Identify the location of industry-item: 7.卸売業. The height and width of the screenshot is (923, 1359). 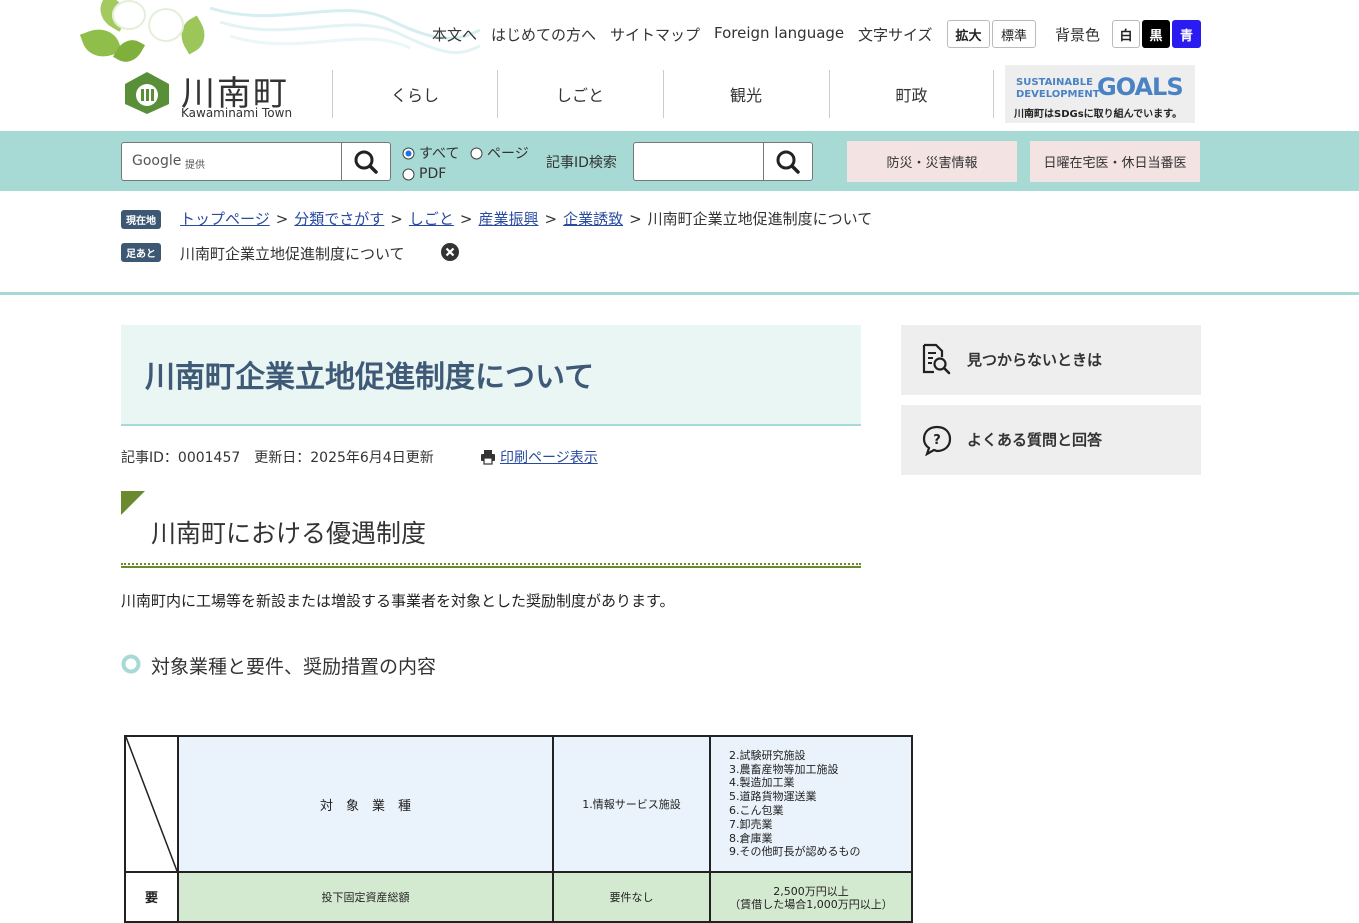
(751, 824).